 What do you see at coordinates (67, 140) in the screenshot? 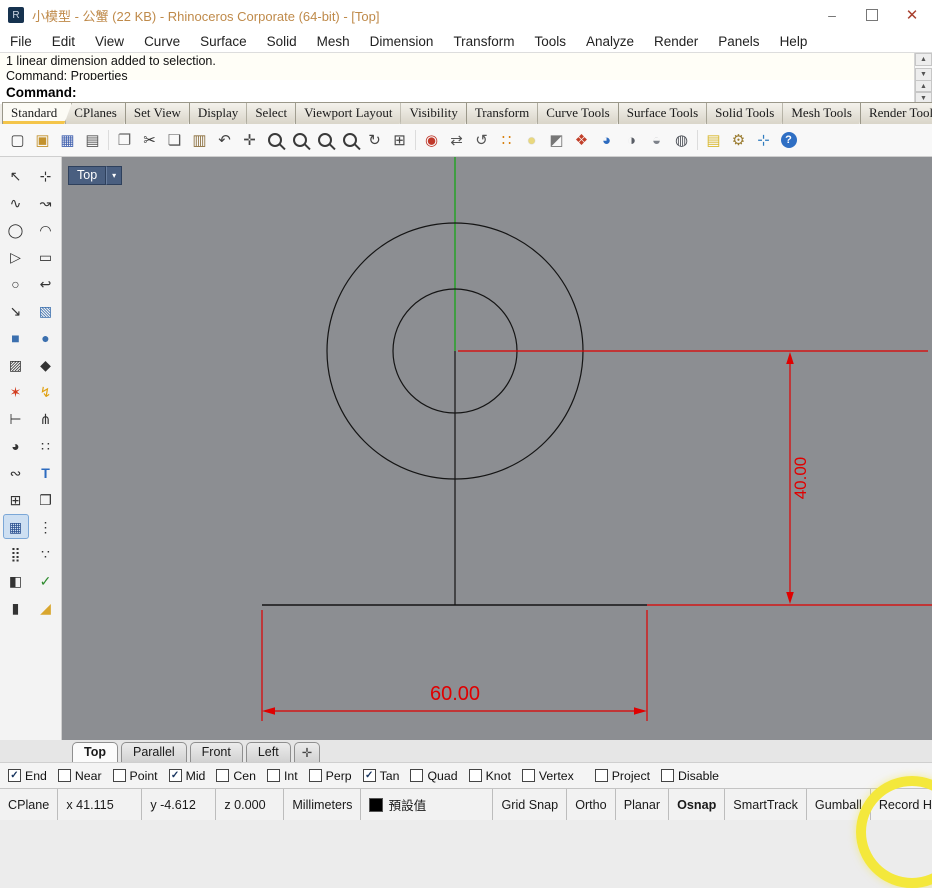
I see `save-file-button: ▦` at bounding box center [67, 140].